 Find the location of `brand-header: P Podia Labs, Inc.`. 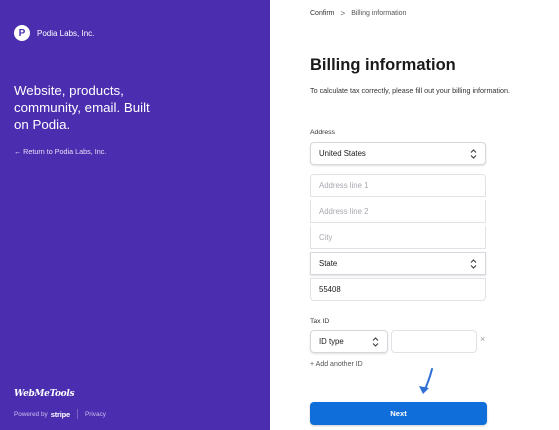

brand-header: P Podia Labs, Inc. is located at coordinates (54, 33).